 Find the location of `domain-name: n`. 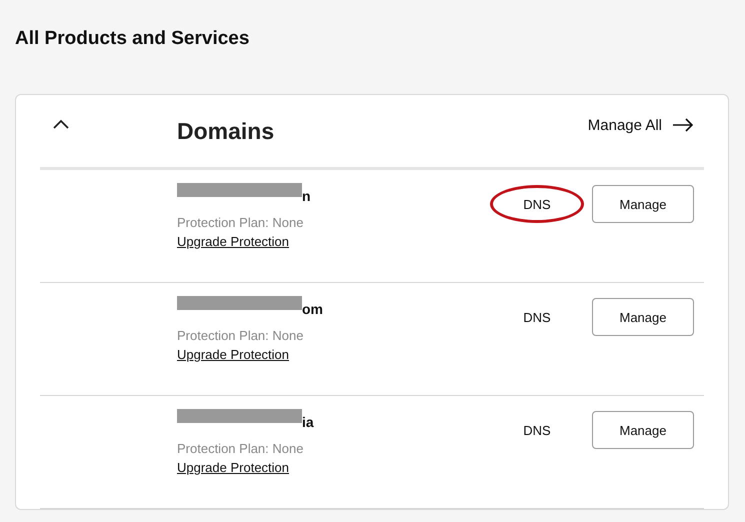

domain-name: n is located at coordinates (306, 196).